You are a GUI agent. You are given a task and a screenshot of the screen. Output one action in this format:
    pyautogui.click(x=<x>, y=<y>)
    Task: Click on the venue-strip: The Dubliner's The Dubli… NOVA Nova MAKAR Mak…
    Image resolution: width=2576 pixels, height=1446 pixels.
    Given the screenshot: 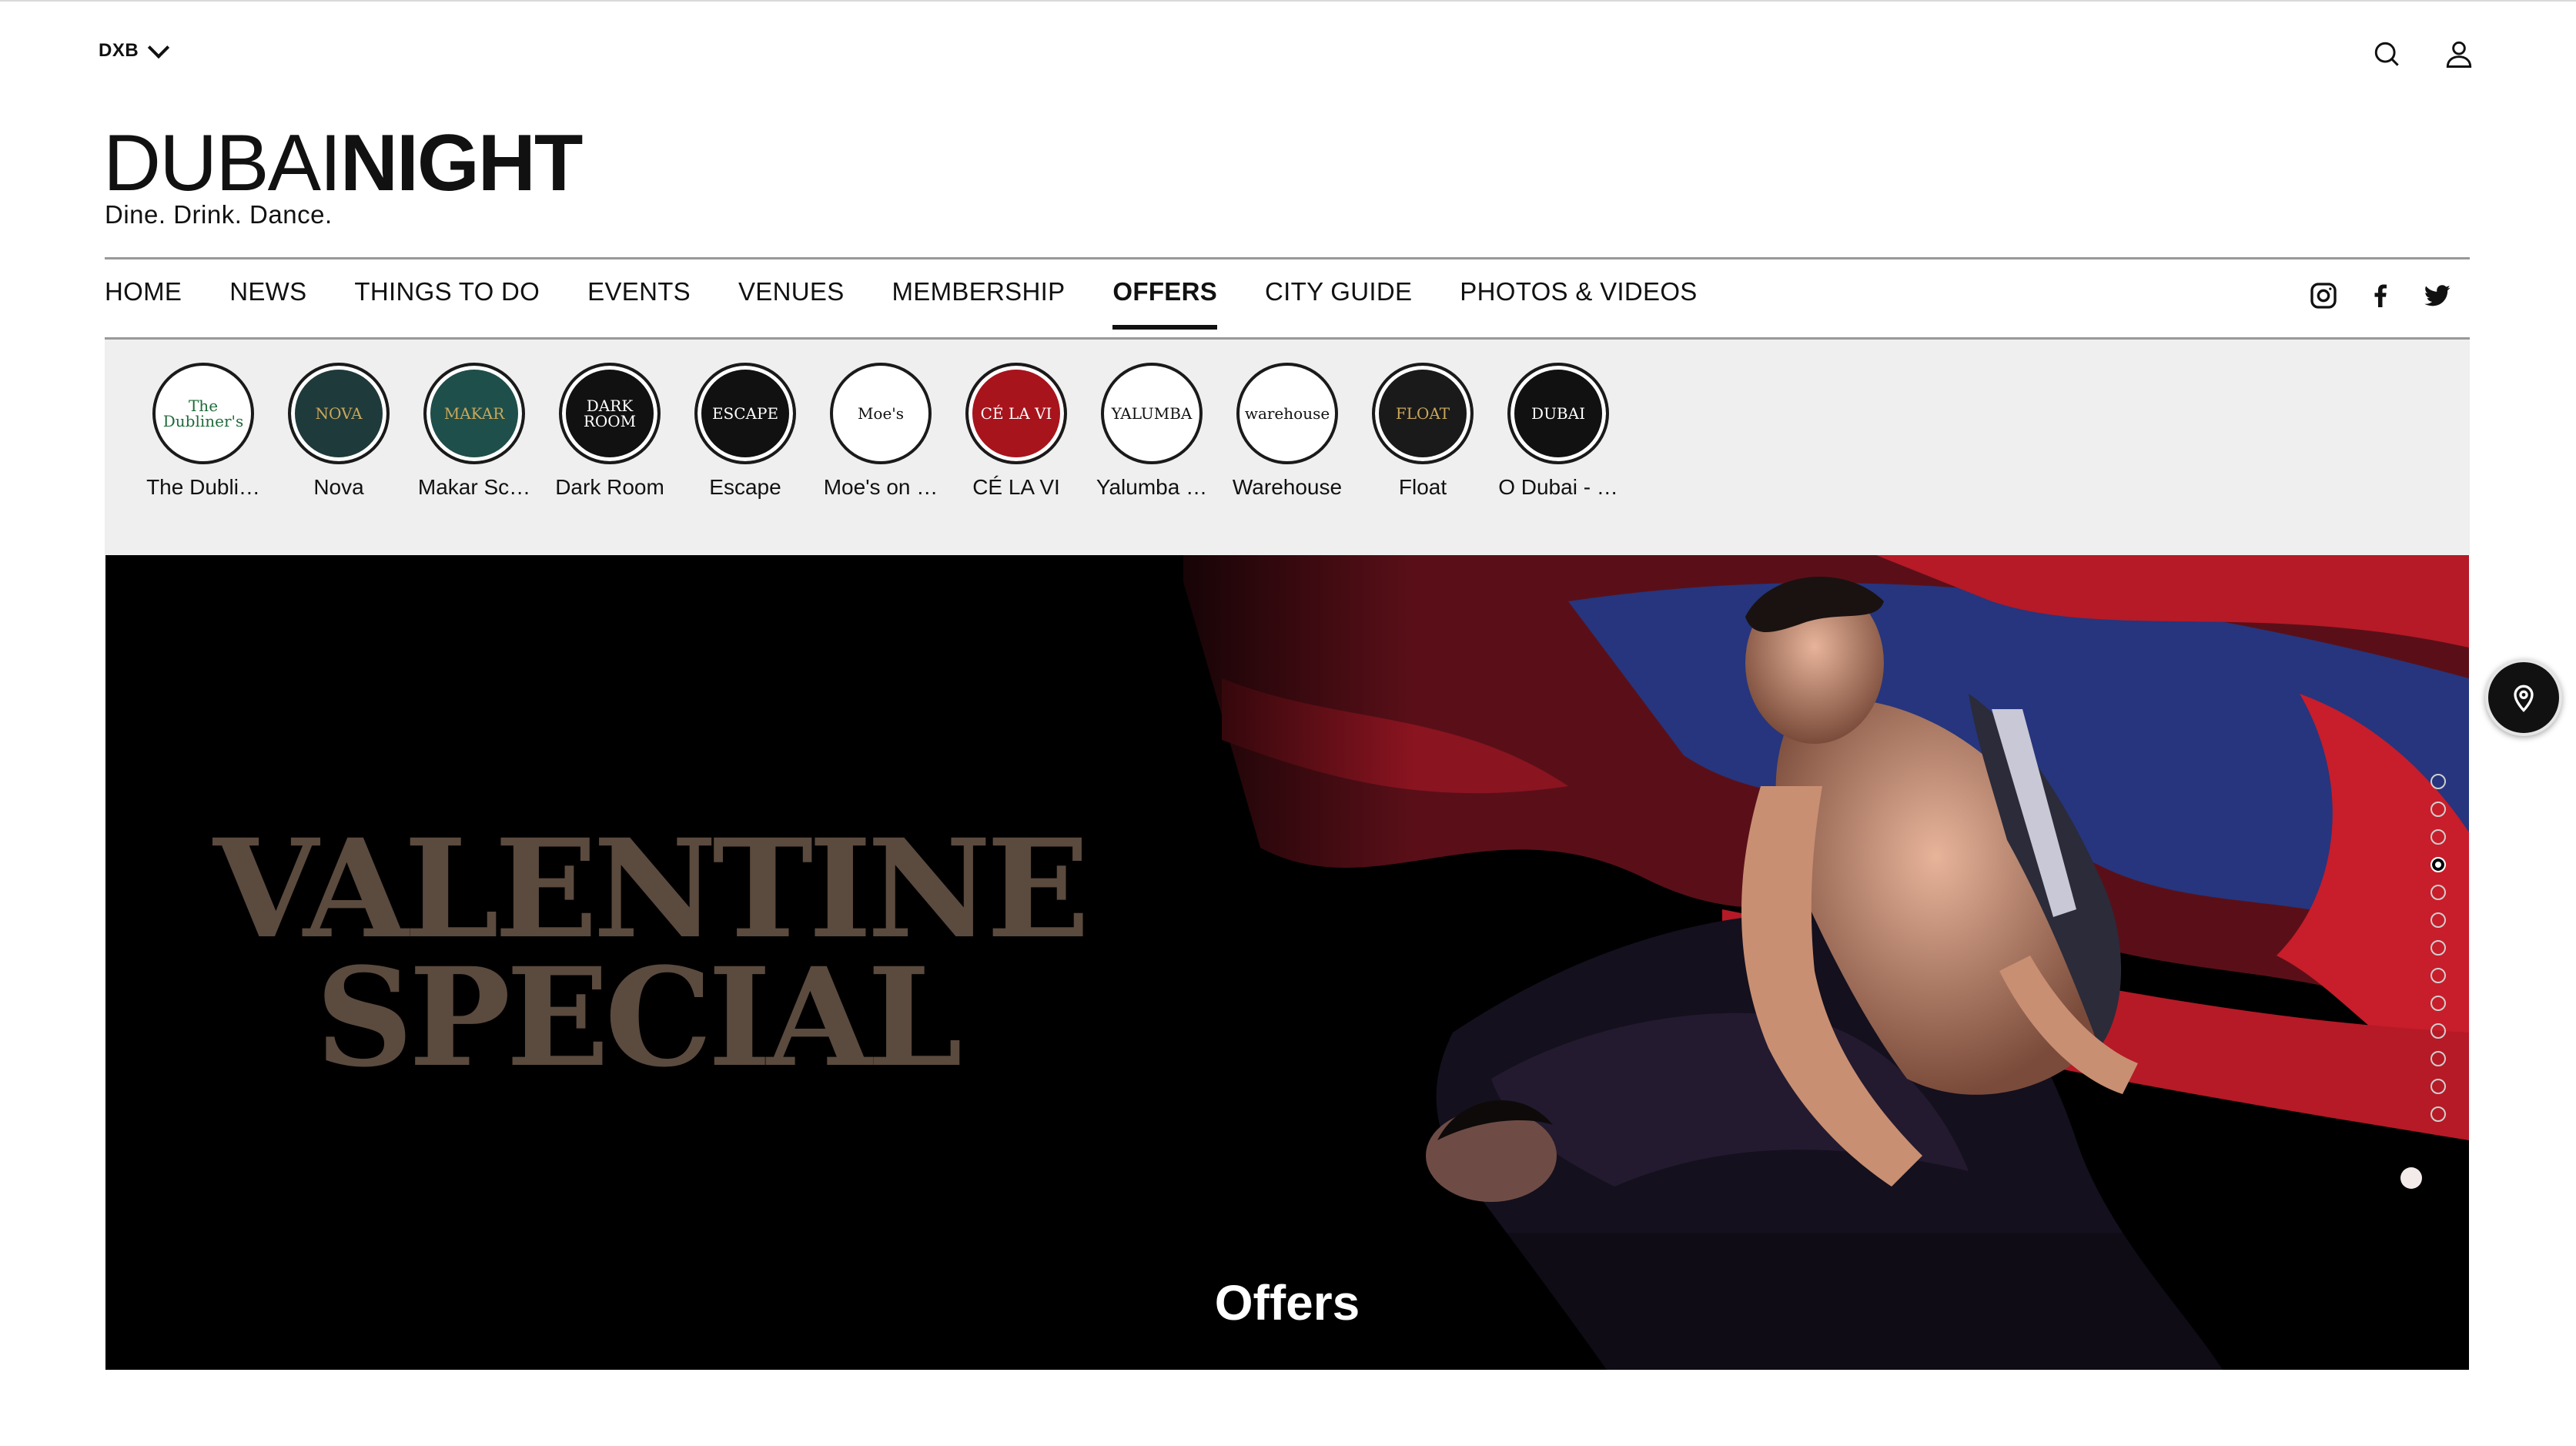 What is the action you would take?
    pyautogui.click(x=1287, y=447)
    